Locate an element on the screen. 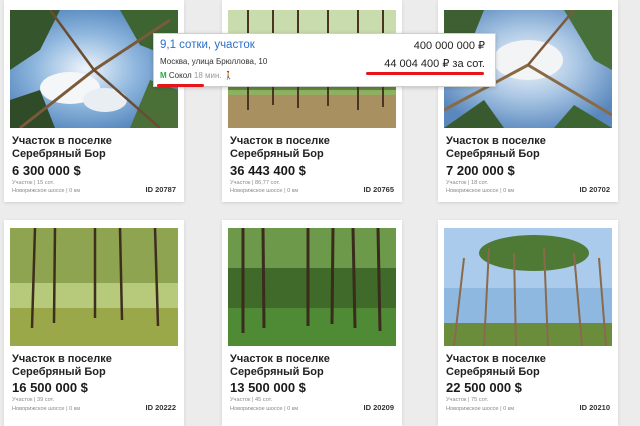 The height and width of the screenshot is (426, 640). popup-metro: М Сокол 18 мин. 🚶 is located at coordinates (197, 75).